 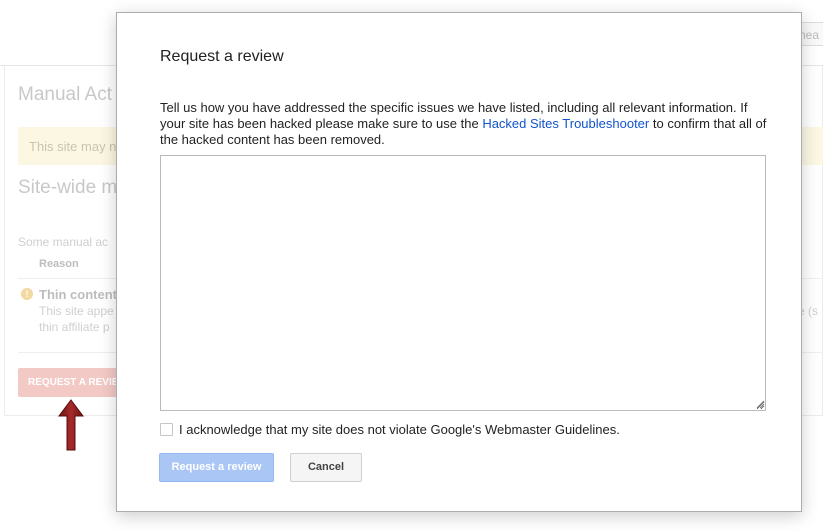 What do you see at coordinates (68, 187) in the screenshot?
I see `section-title: Site-wide m` at bounding box center [68, 187].